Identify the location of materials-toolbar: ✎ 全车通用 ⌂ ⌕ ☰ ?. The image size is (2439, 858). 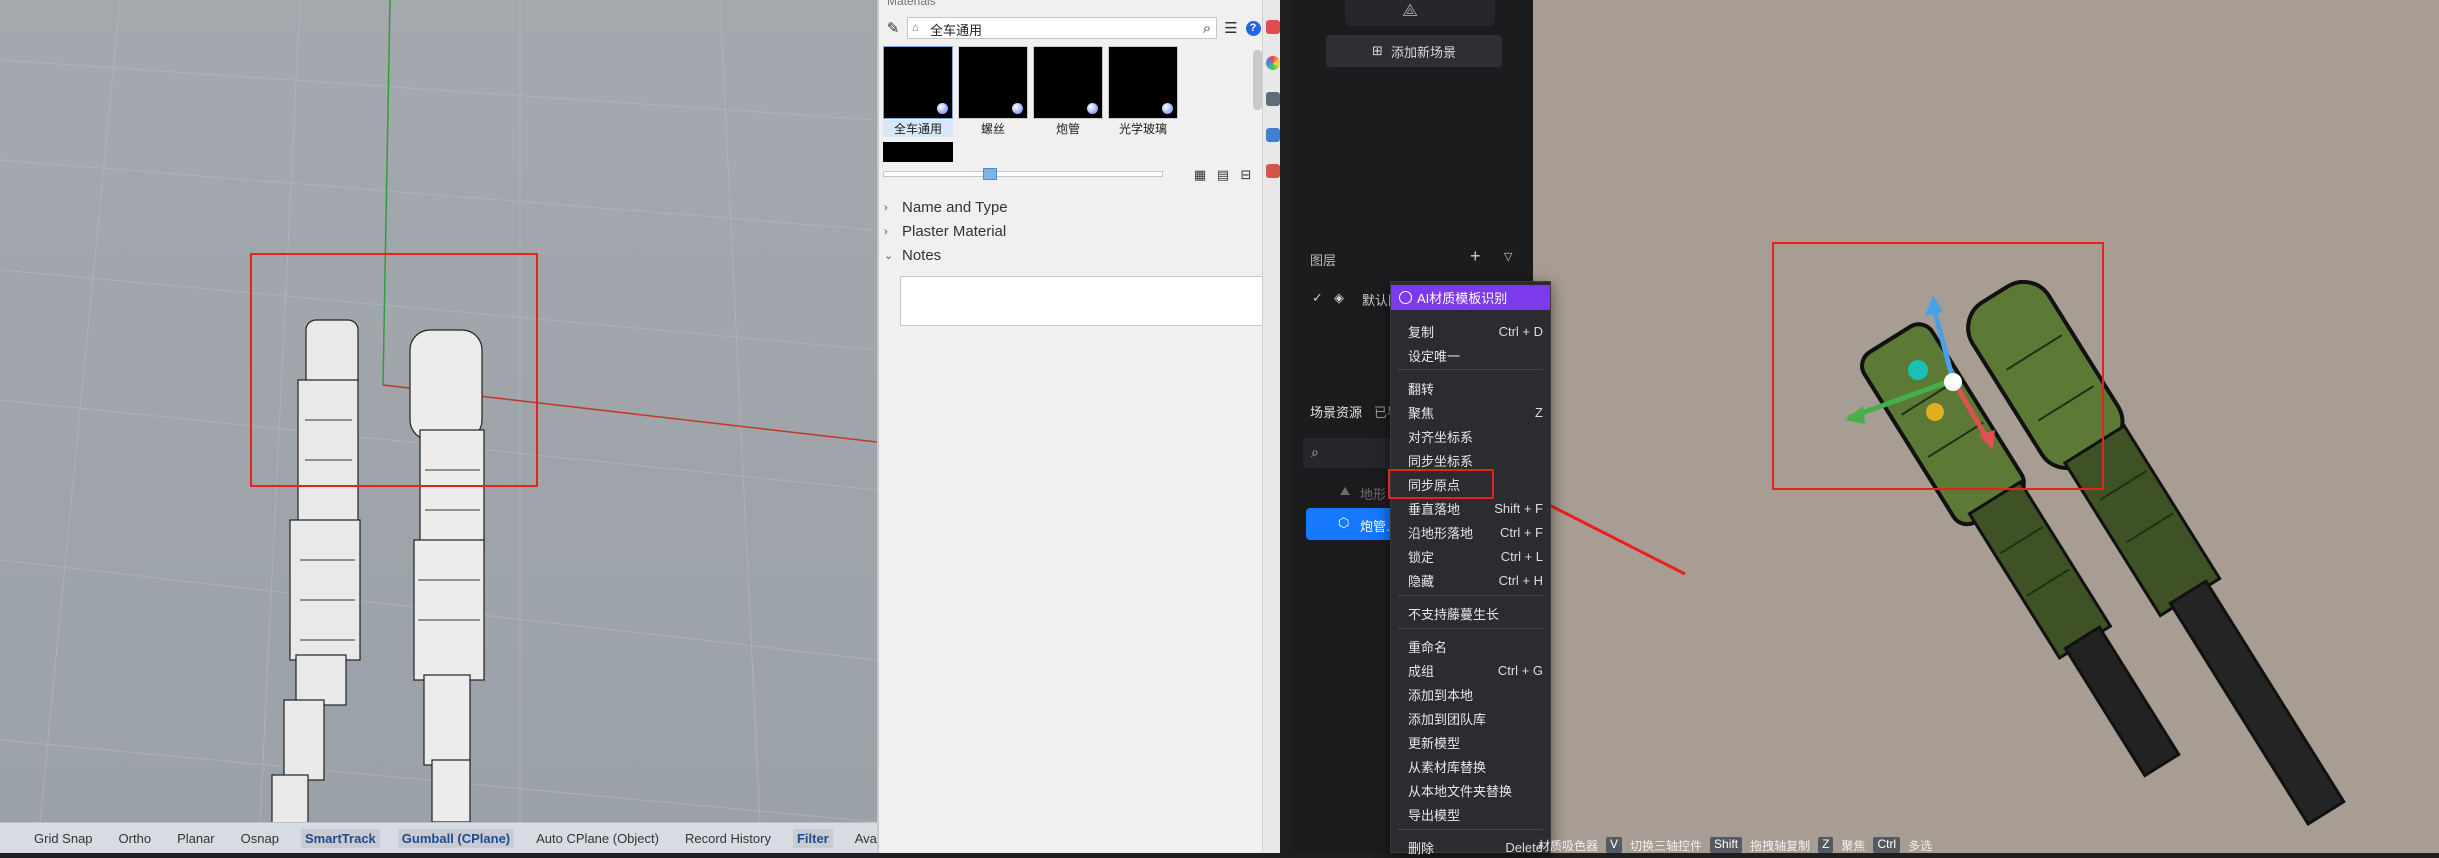
(1076, 28).